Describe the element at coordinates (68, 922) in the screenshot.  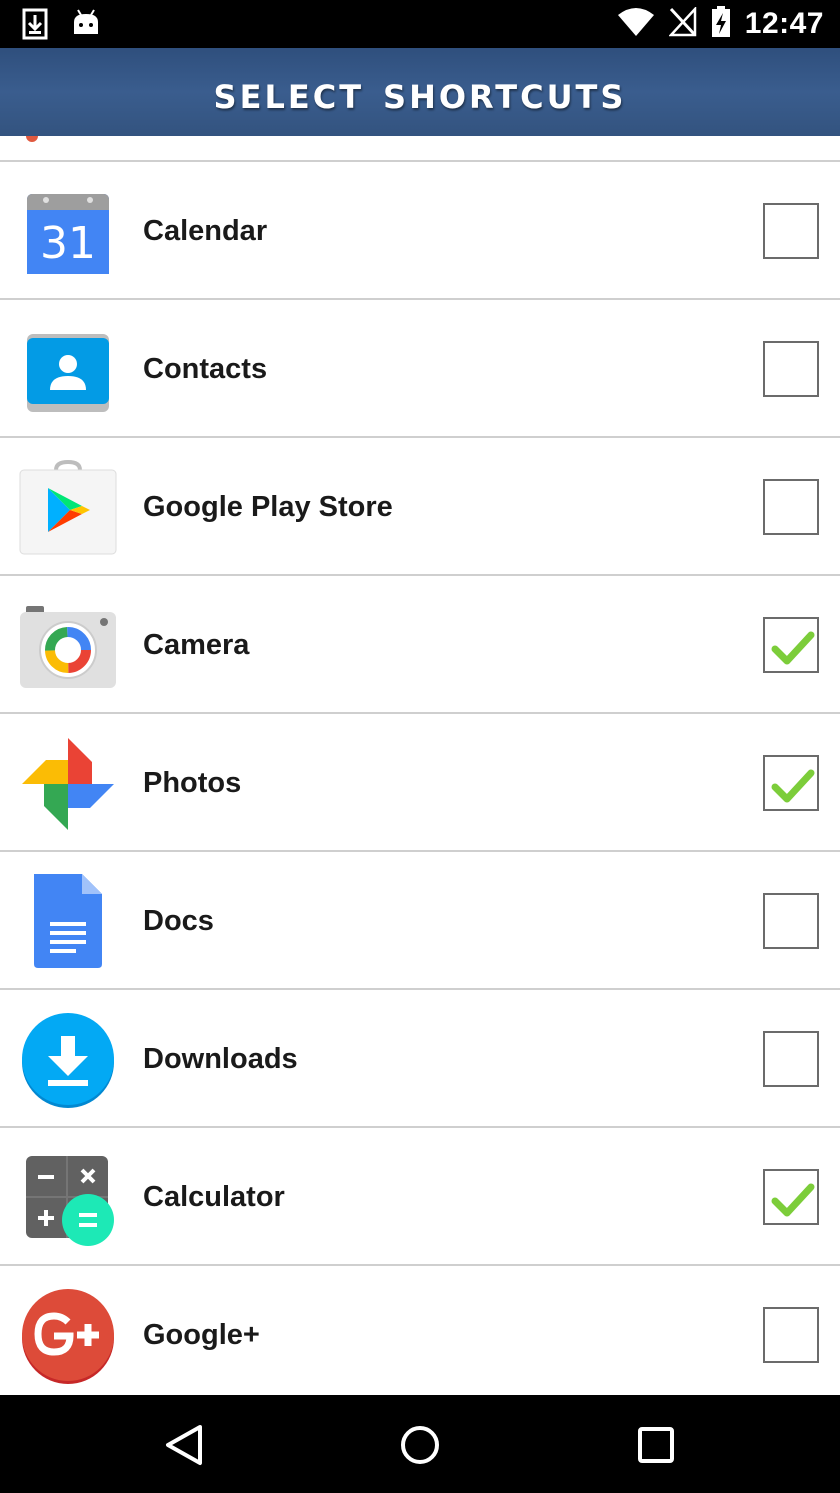
I see `docs-icon` at that location.